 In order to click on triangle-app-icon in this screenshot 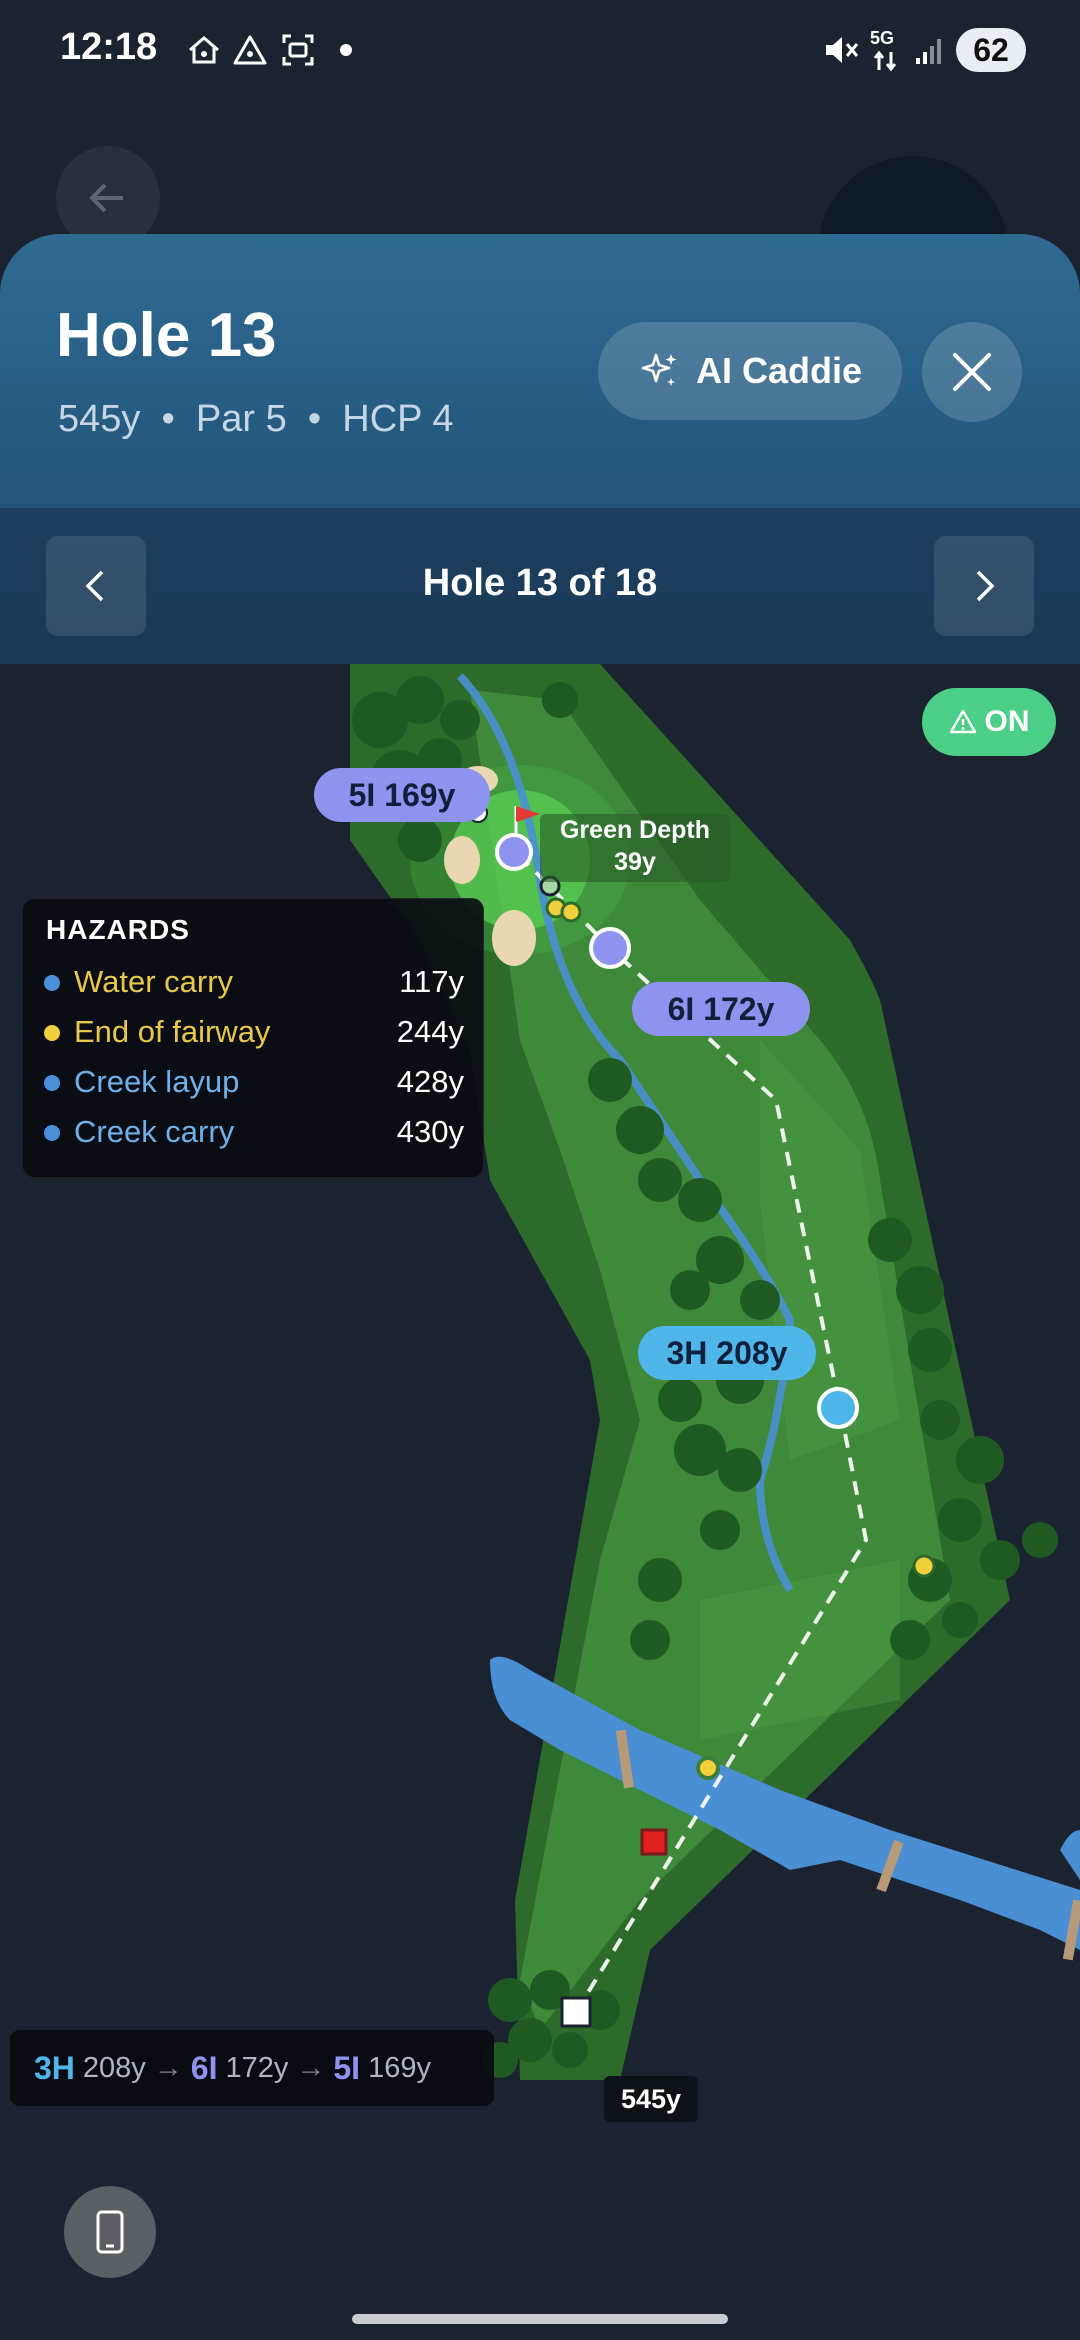, I will do `click(250, 50)`.